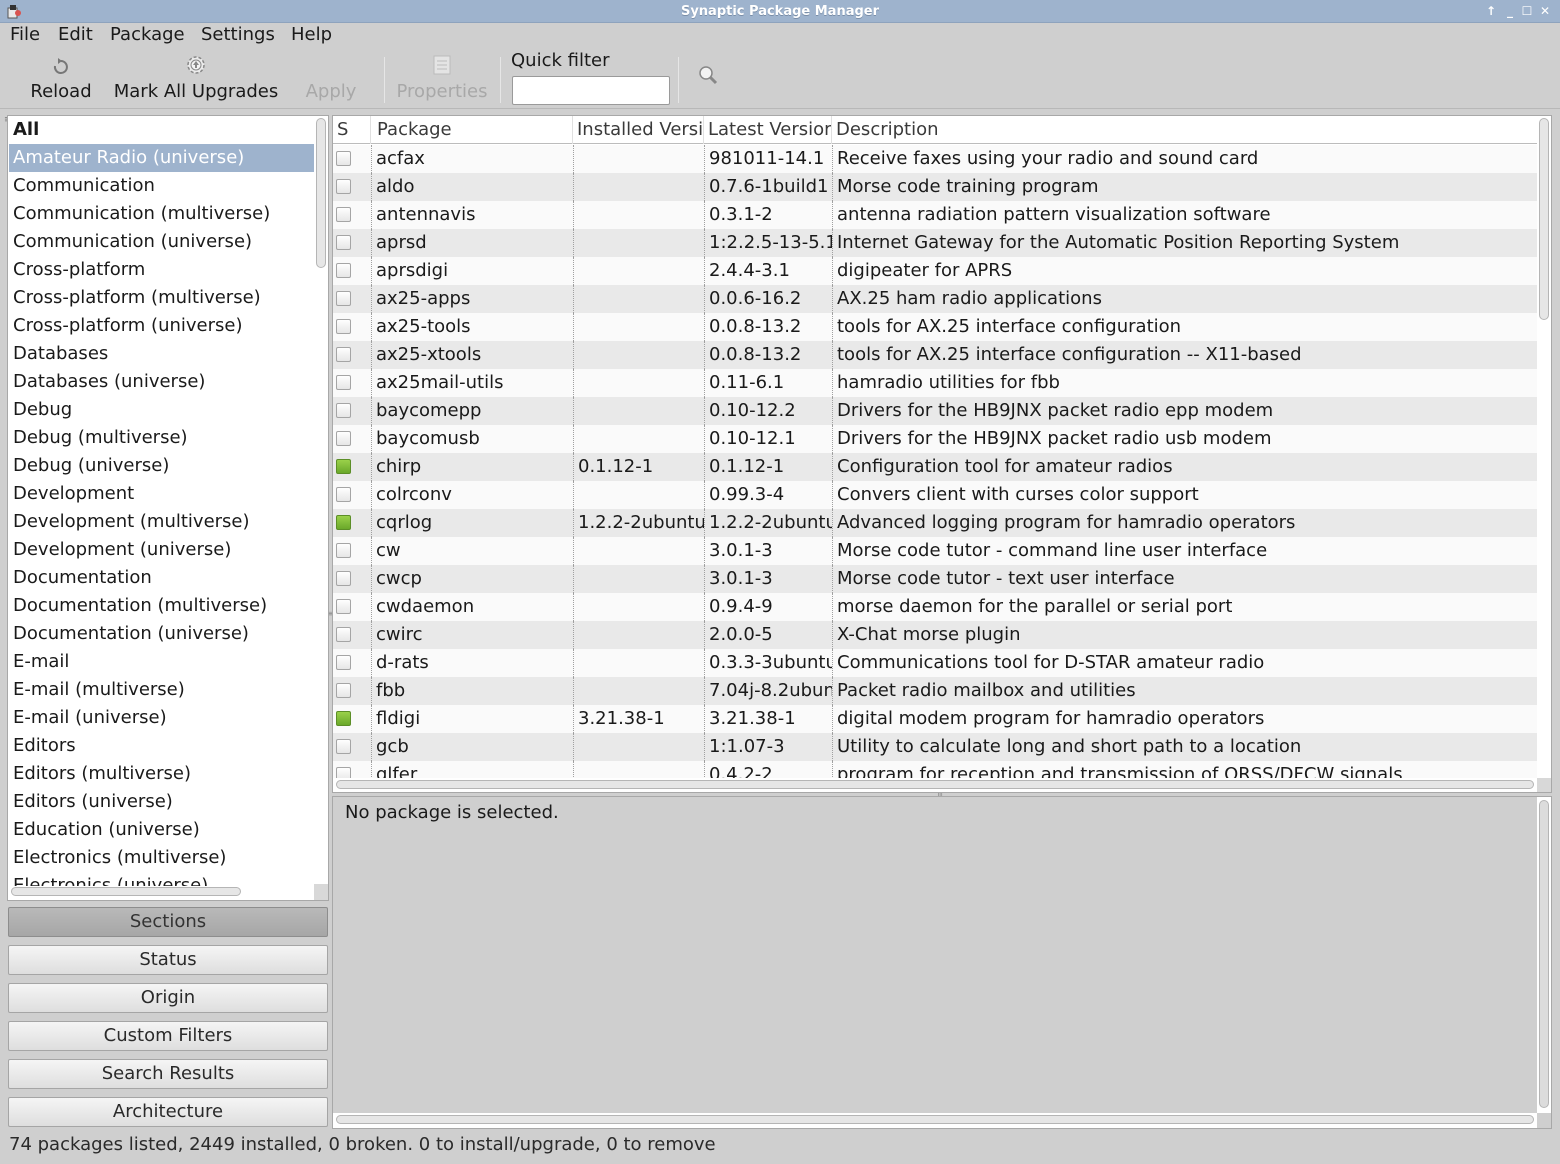 This screenshot has height=1164, width=1560. What do you see at coordinates (168, 1036) in the screenshot?
I see `filter-button-custom-filters: Custom Filters` at bounding box center [168, 1036].